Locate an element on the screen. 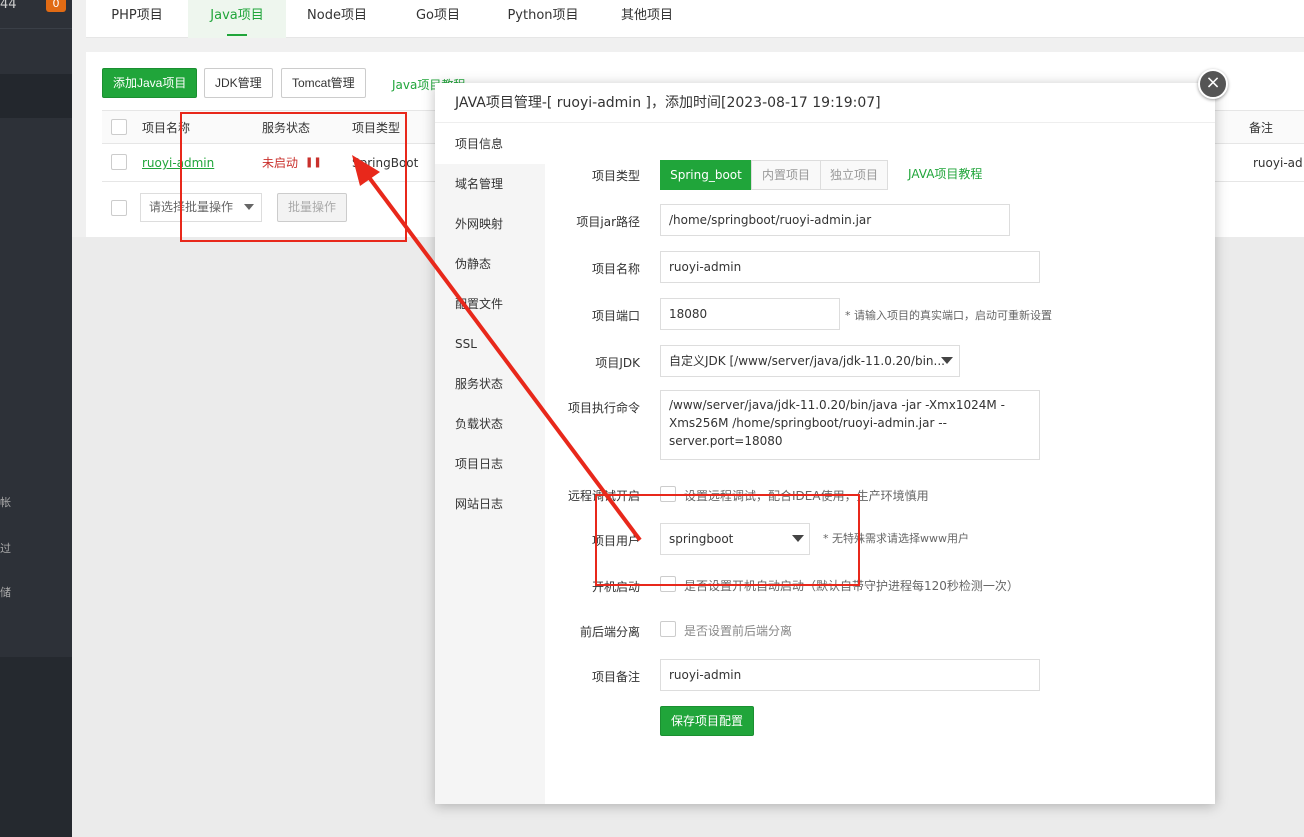  sidebar-bottom is located at coordinates (36, 747).